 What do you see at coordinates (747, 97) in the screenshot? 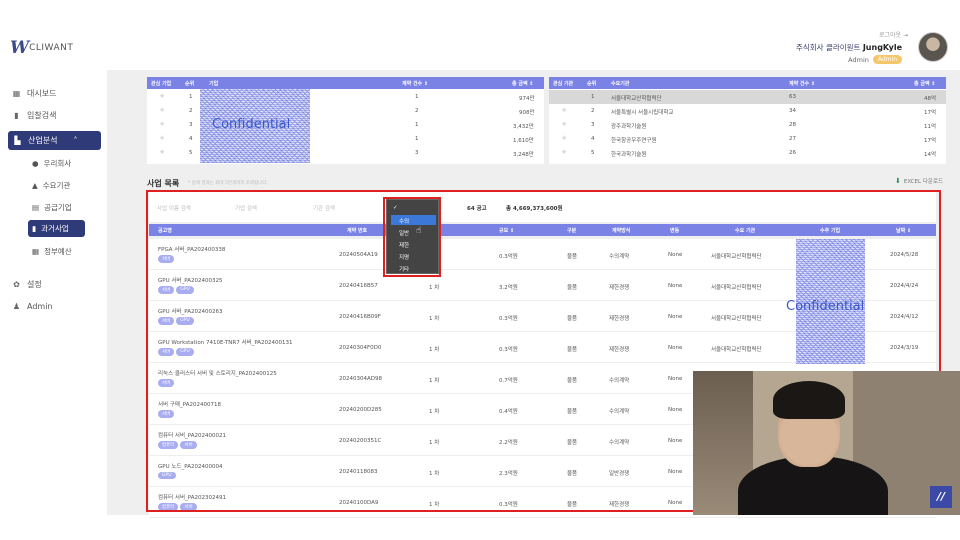
I see `table-row: ★ 1 서울대학교산학협력단 63 48억` at bounding box center [747, 97].